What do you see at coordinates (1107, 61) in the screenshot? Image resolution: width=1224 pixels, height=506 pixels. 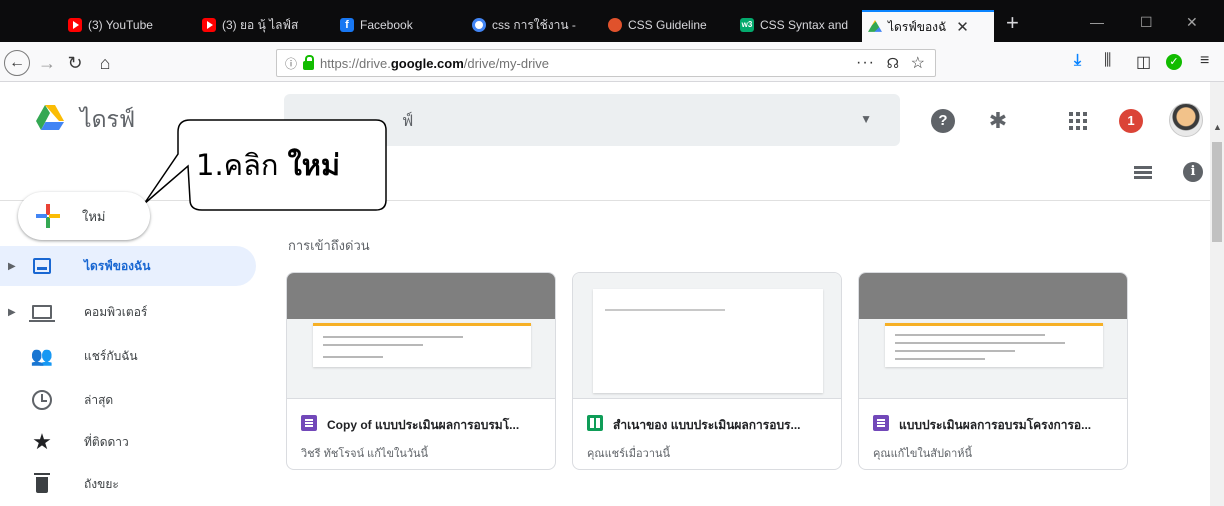 I see `library-icon: ⫼` at bounding box center [1107, 61].